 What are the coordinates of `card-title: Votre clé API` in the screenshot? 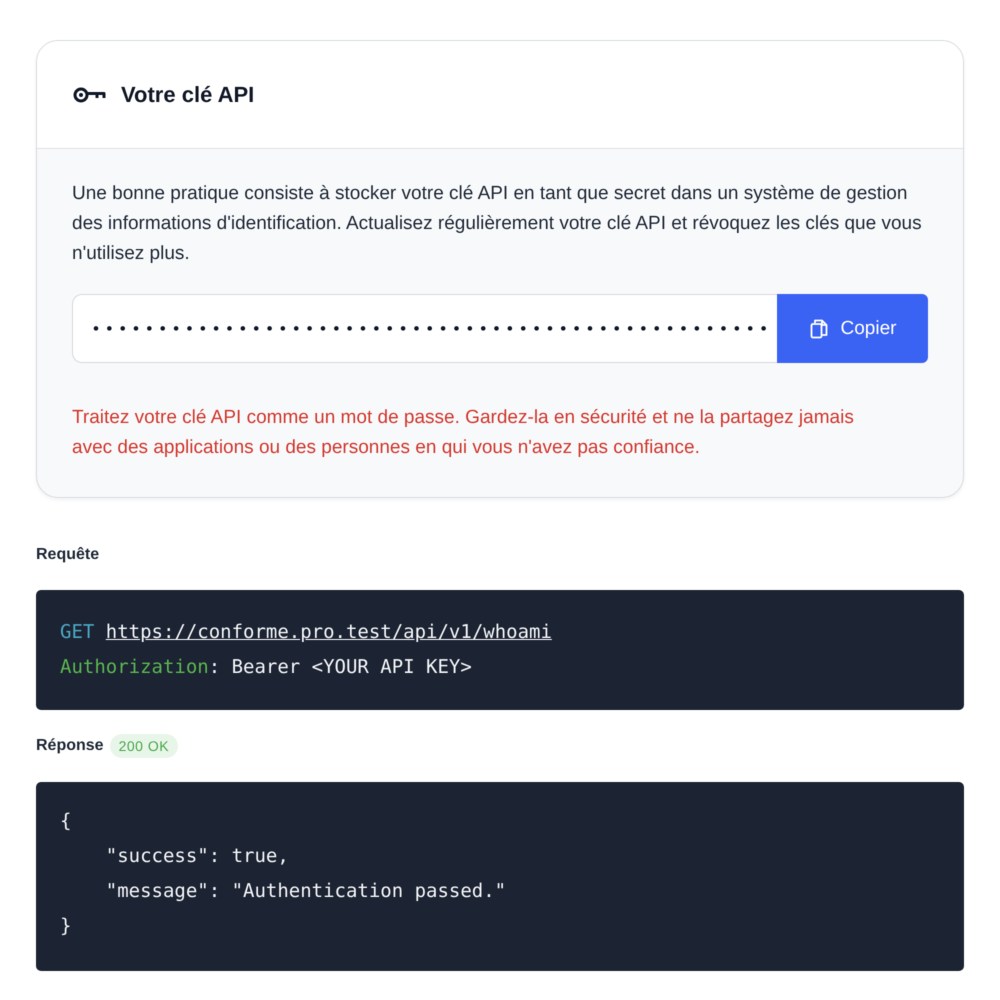 It's located at (187, 95).